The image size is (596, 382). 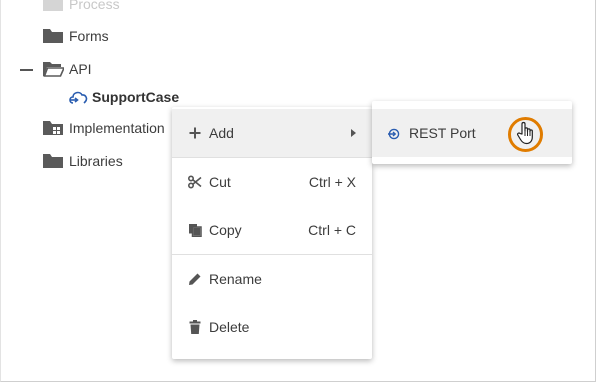 What do you see at coordinates (67, 69) in the screenshot?
I see `tree-item-api: API` at bounding box center [67, 69].